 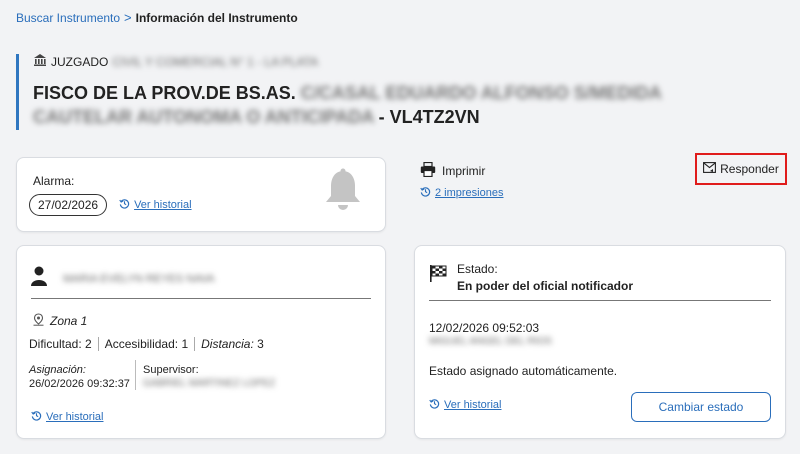 I want to click on state-value: En poder del oficial notificador, so click(x=545, y=286).